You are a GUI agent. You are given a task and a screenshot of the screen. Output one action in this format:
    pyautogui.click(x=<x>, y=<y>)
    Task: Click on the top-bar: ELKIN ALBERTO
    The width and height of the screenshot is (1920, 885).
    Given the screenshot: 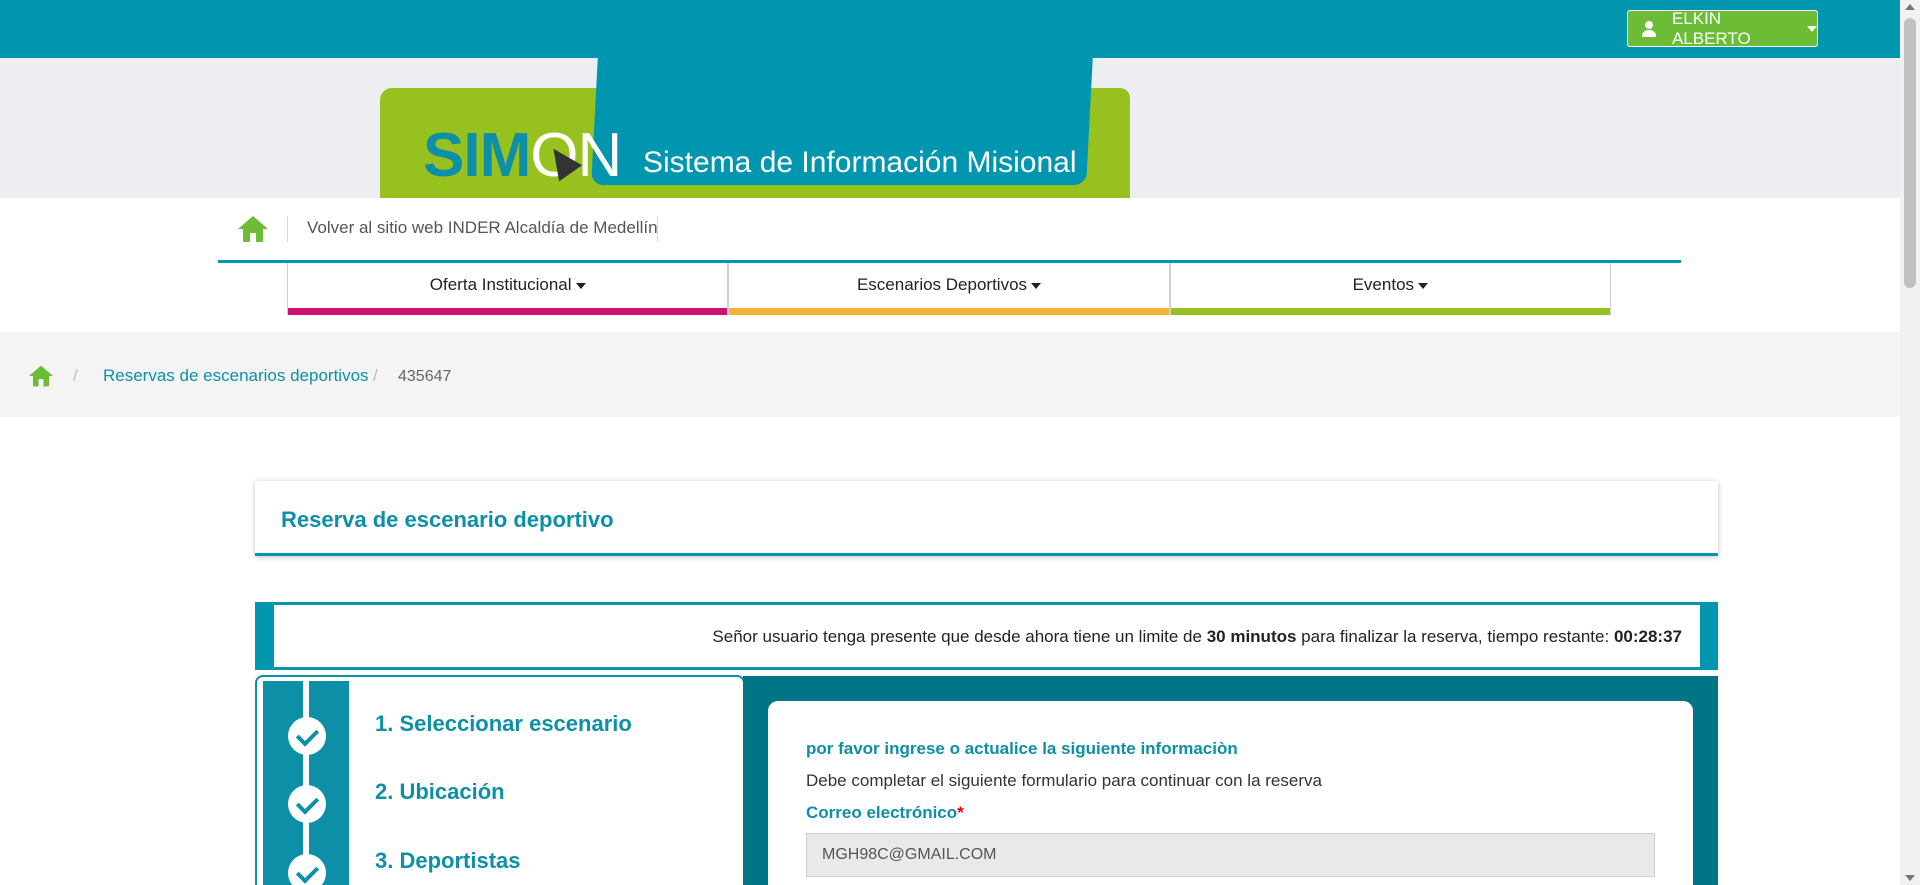 What is the action you would take?
    pyautogui.click(x=950, y=29)
    